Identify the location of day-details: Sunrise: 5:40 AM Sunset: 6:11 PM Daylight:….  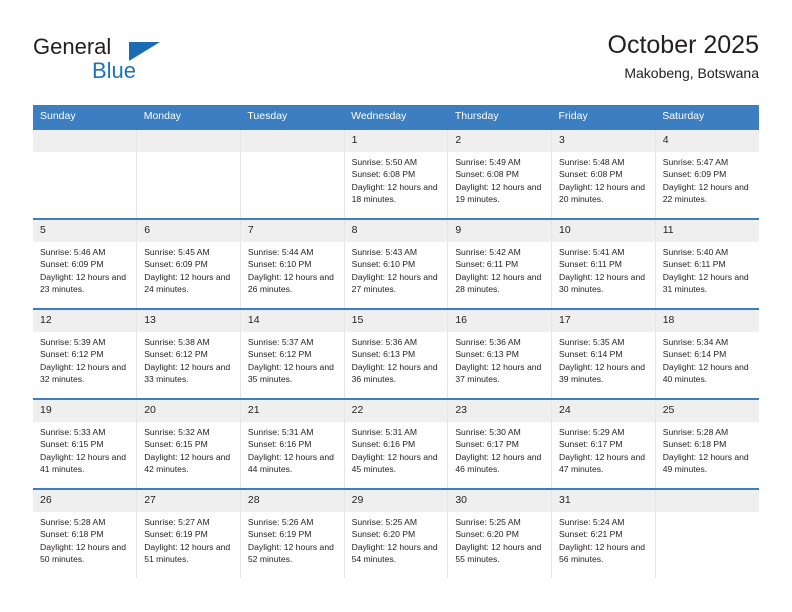
(707, 269).